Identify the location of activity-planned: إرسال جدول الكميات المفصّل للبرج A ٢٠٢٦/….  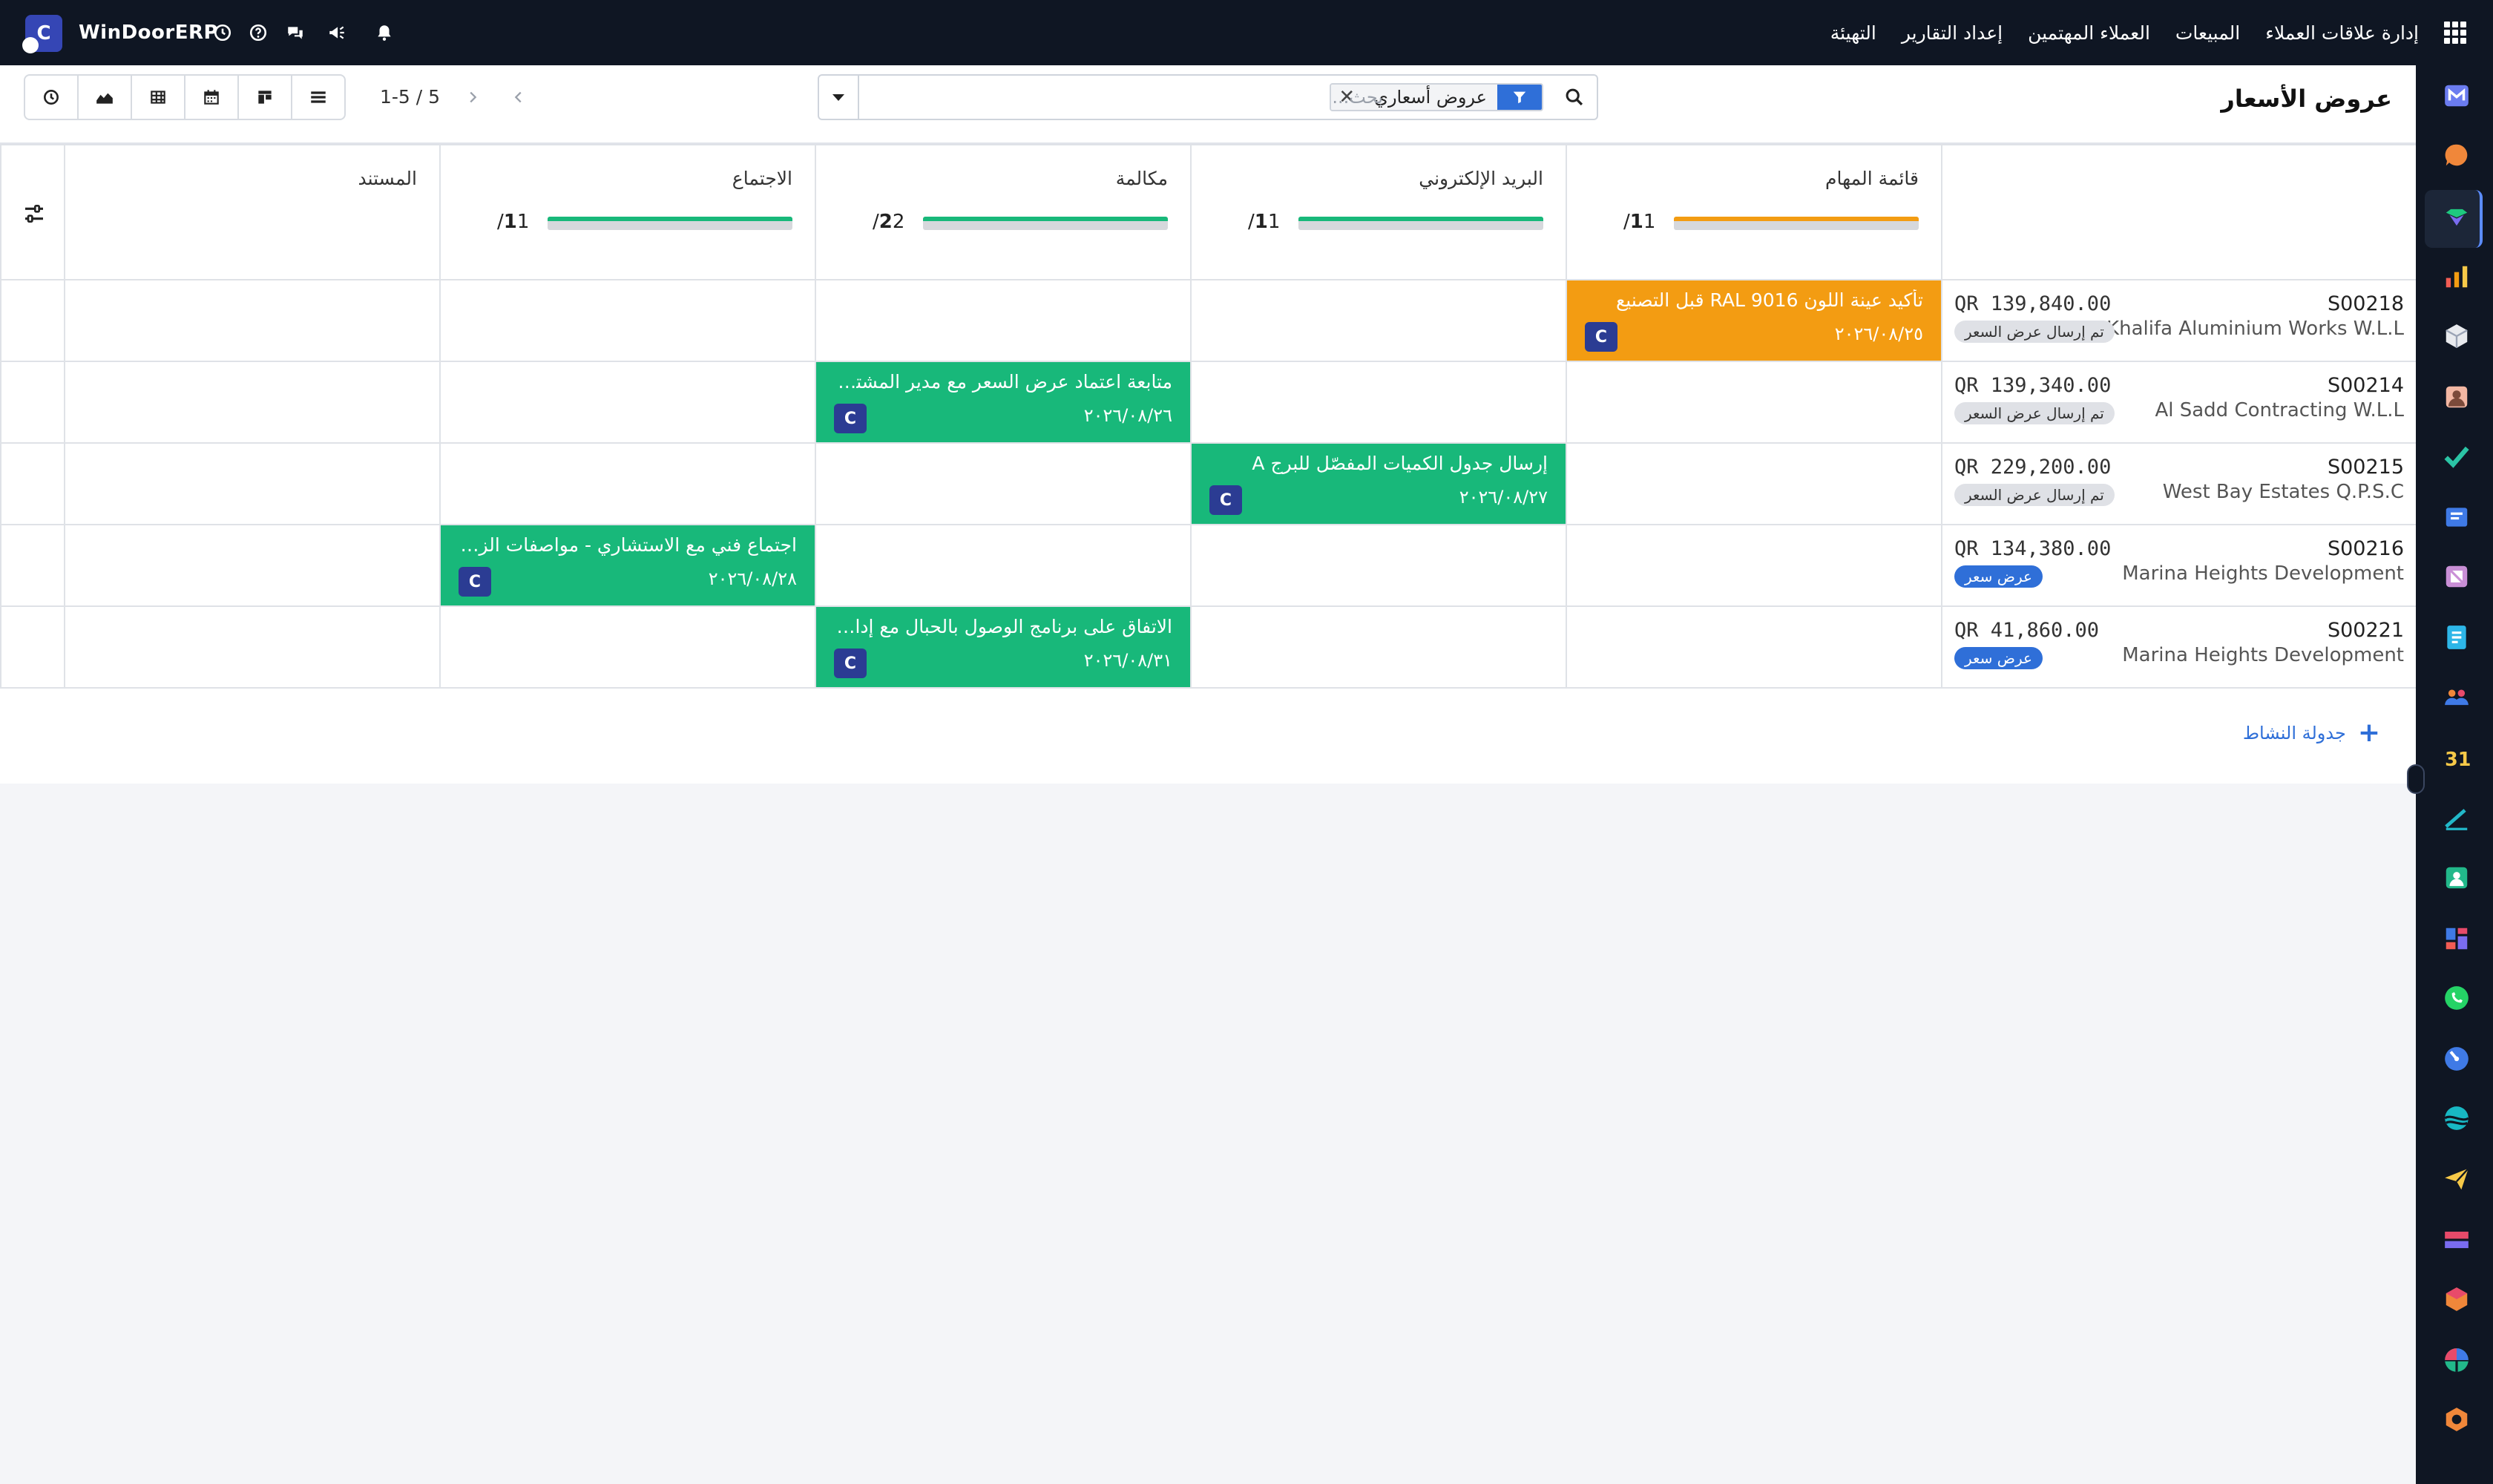
(1379, 484).